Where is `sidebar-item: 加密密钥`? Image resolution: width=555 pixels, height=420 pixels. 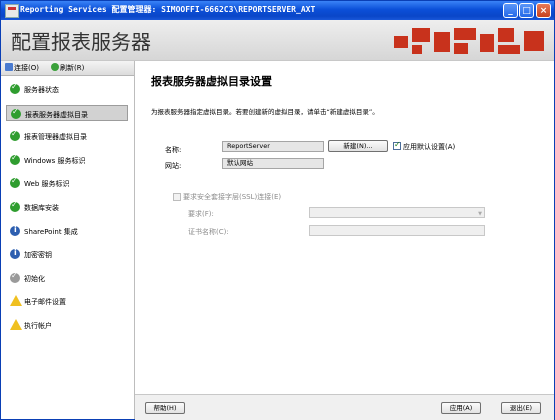
sidebar-item: 加密密钥 is located at coordinates (67, 254).